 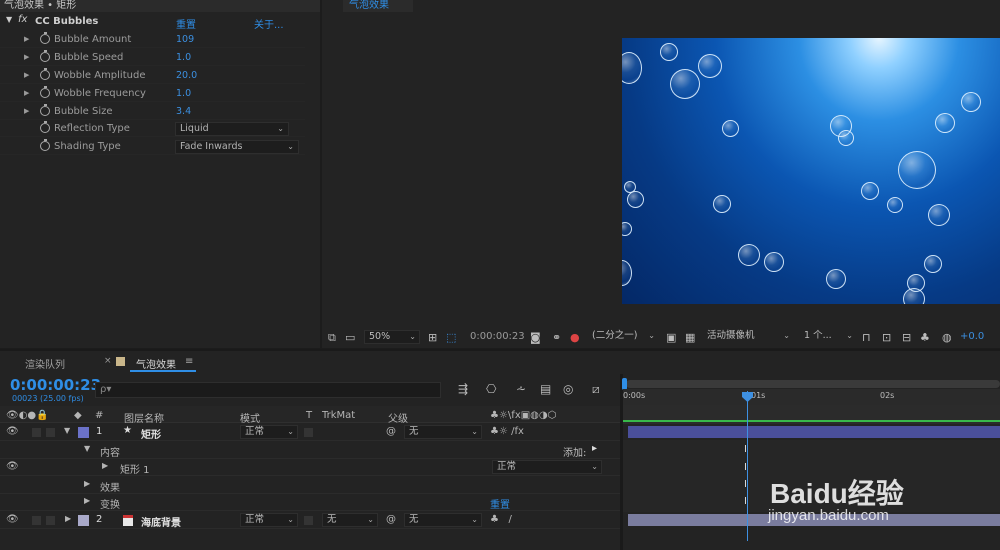 What do you see at coordinates (623, 337) in the screenshot?
I see `resolution-dropdown: (二分之一) ⌄` at bounding box center [623, 337].